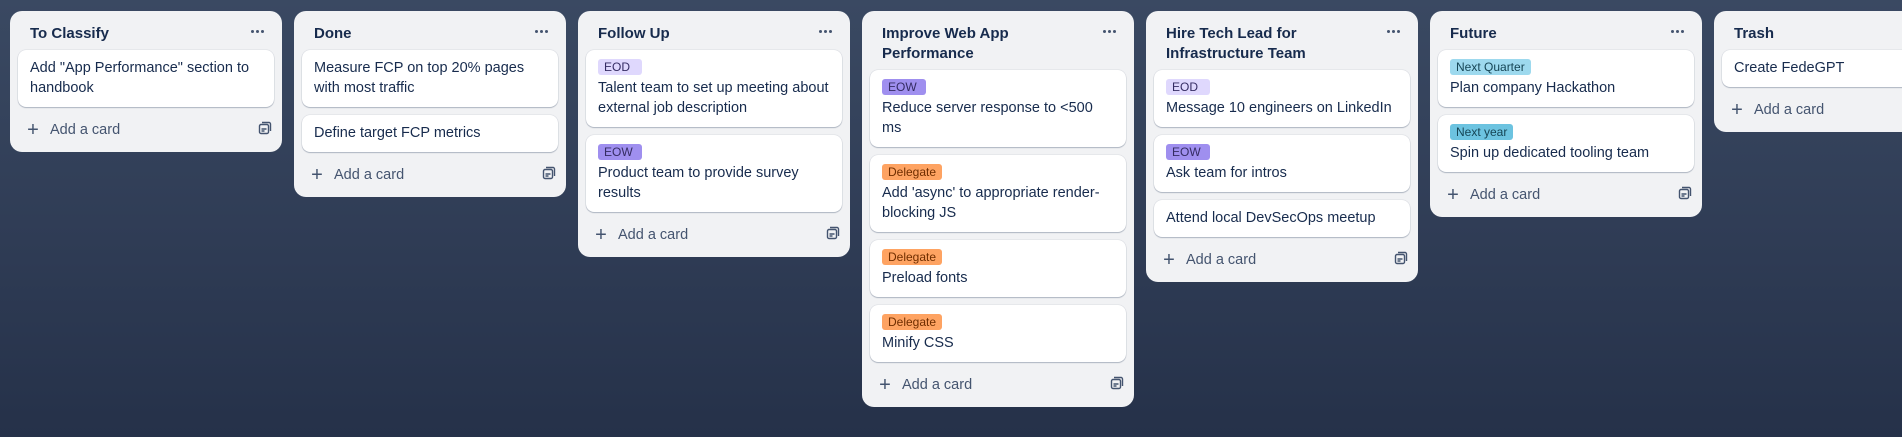 This screenshot has width=1902, height=437. I want to click on card-title: Reduce server response to <500 ms, so click(987, 118).